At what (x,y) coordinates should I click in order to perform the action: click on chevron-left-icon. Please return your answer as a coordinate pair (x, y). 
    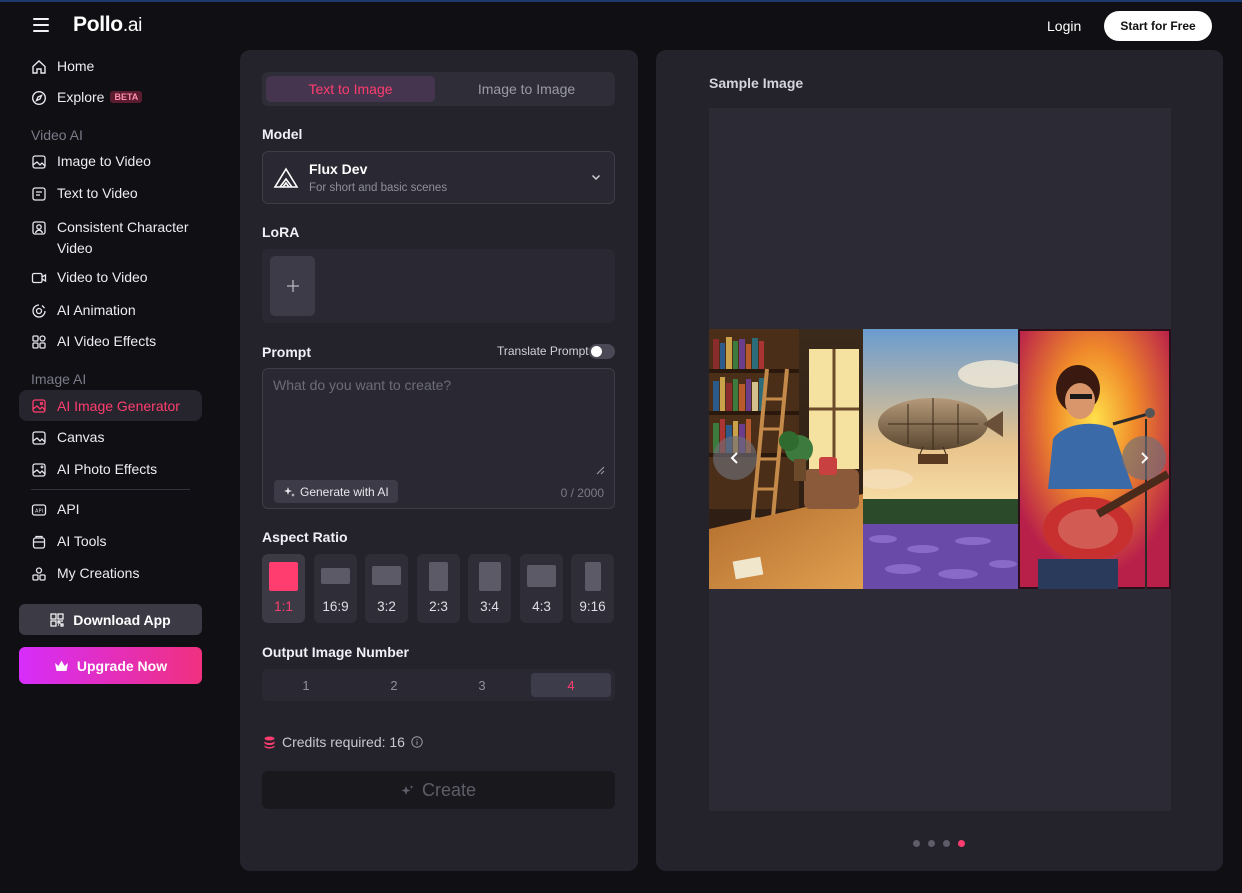
    Looking at the image, I should click on (734, 458).